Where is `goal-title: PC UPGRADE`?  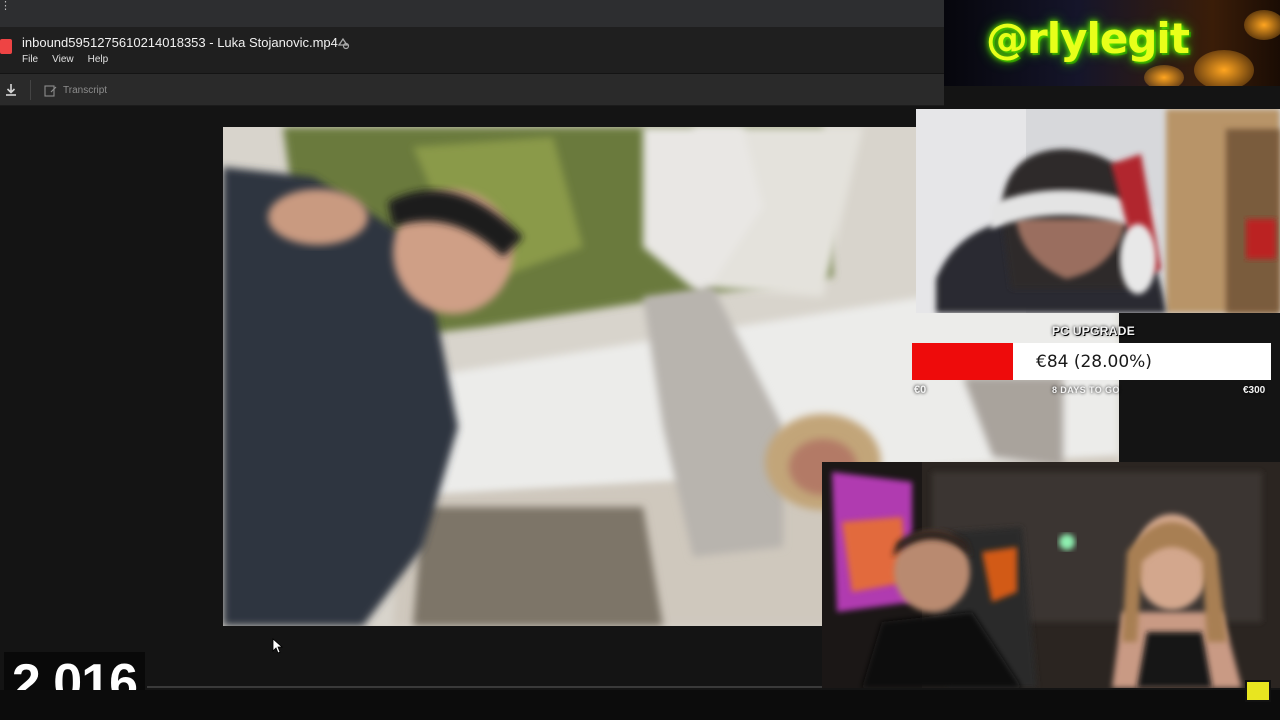 goal-title: PC UPGRADE is located at coordinates (1094, 331).